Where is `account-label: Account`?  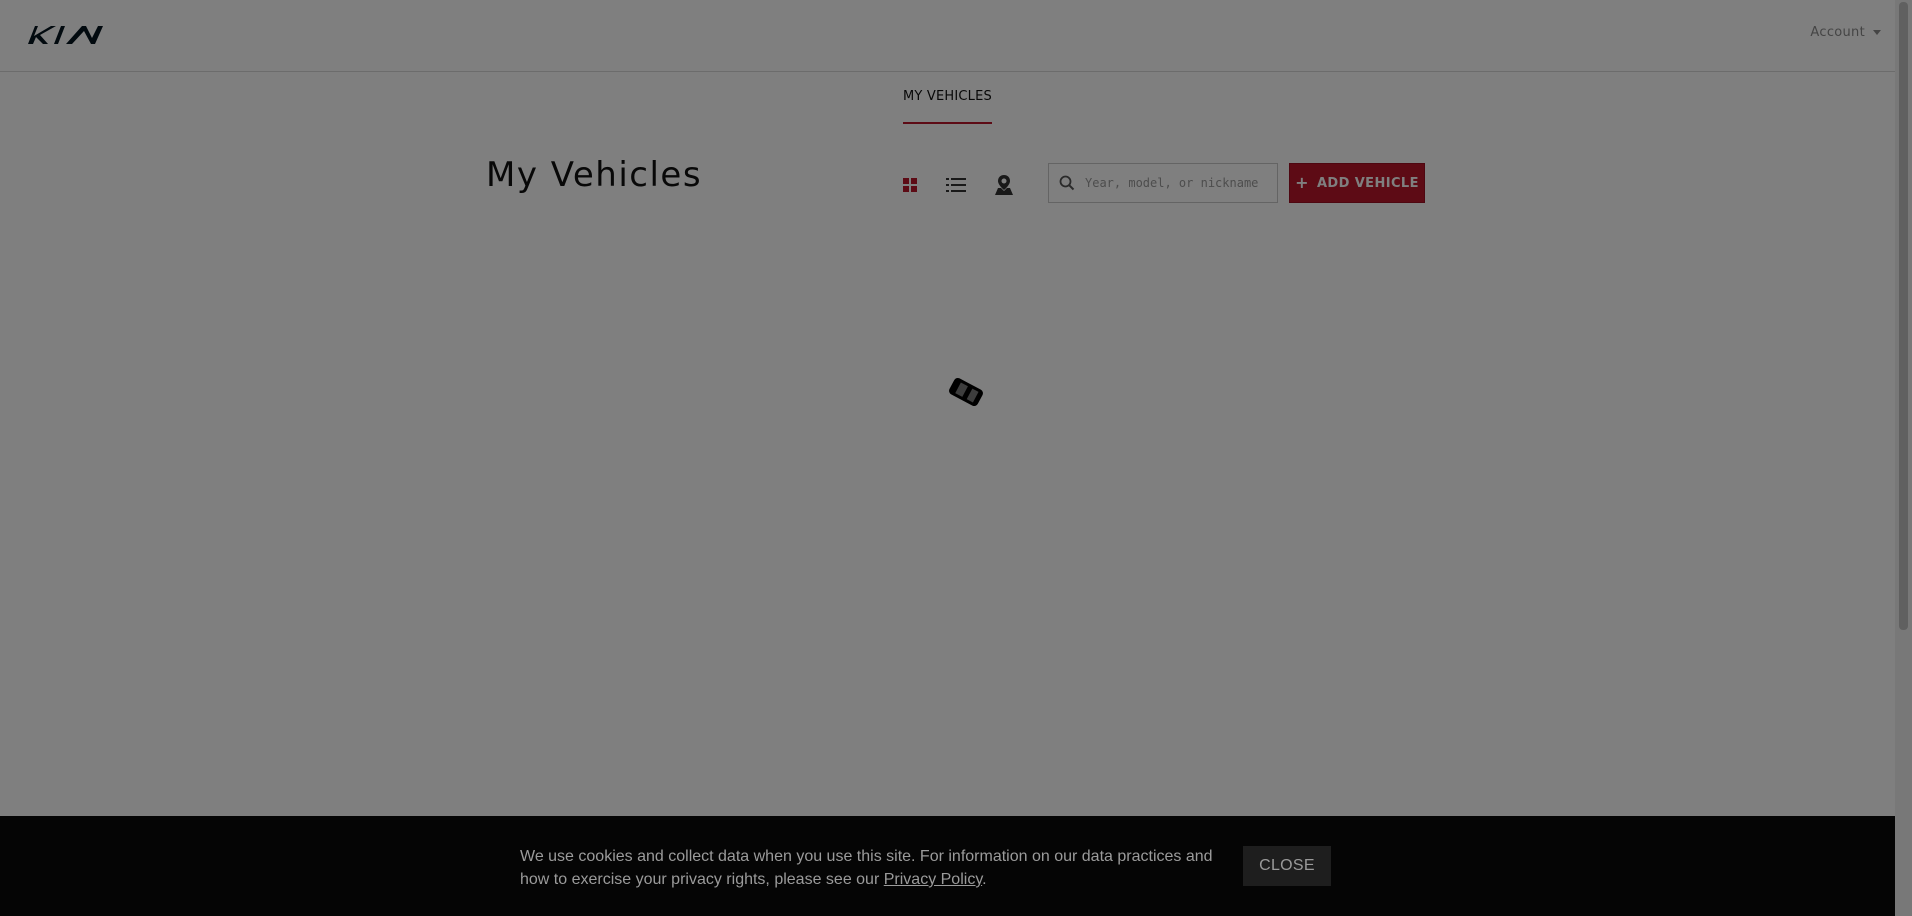
account-label: Account is located at coordinates (1837, 32).